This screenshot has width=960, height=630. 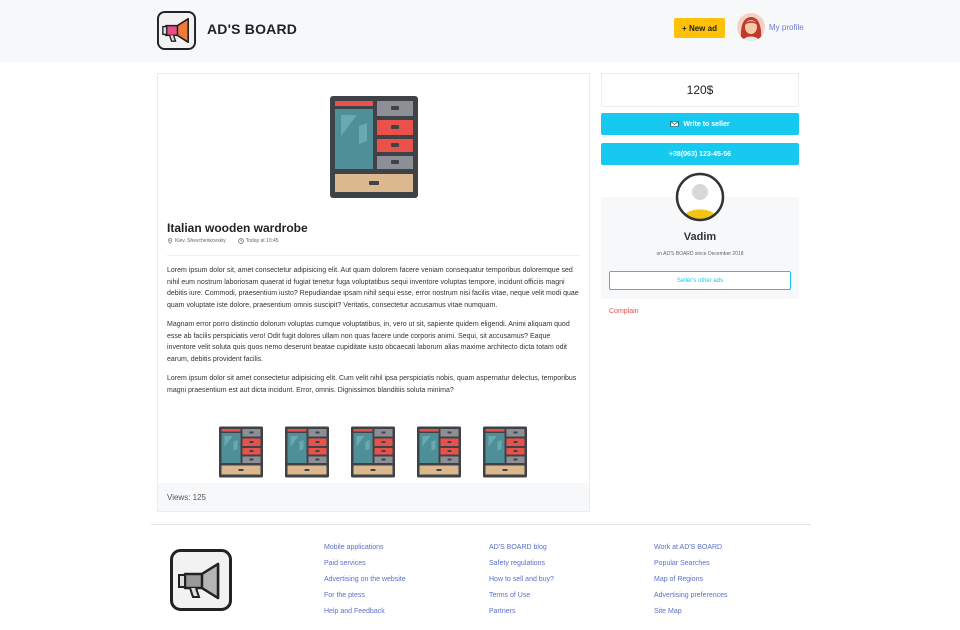 I want to click on ad-title: Italian wooden wardrobe, so click(x=237, y=228).